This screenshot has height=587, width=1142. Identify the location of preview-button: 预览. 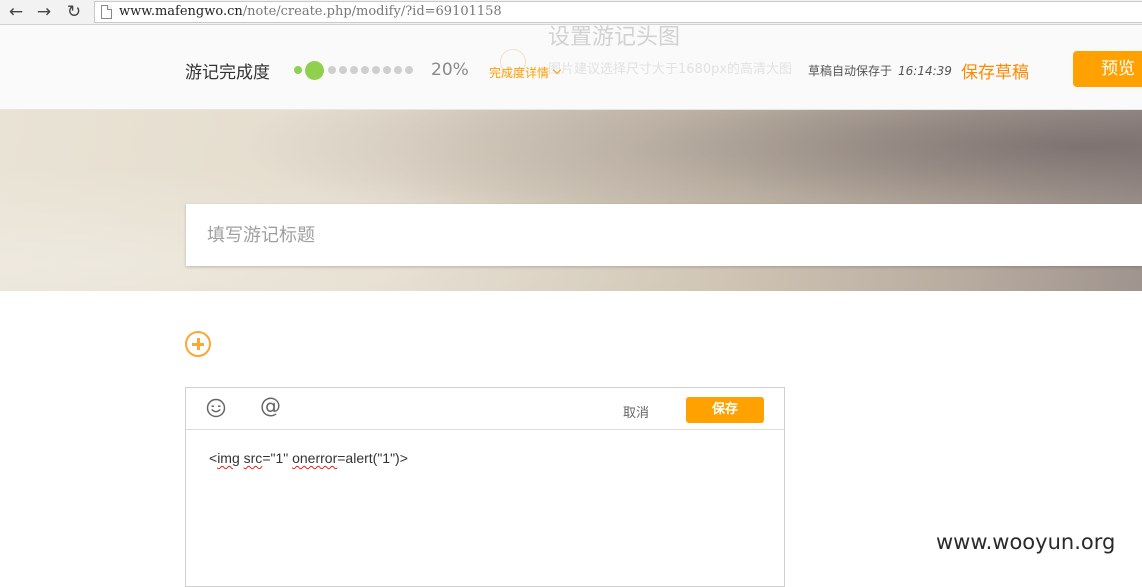
(1107, 69).